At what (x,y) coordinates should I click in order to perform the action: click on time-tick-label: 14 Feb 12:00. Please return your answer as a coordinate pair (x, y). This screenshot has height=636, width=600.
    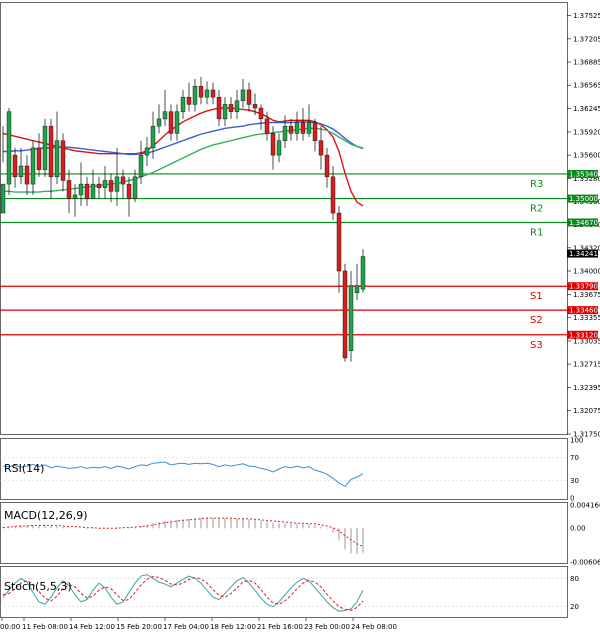
    Looking at the image, I should click on (92, 627).